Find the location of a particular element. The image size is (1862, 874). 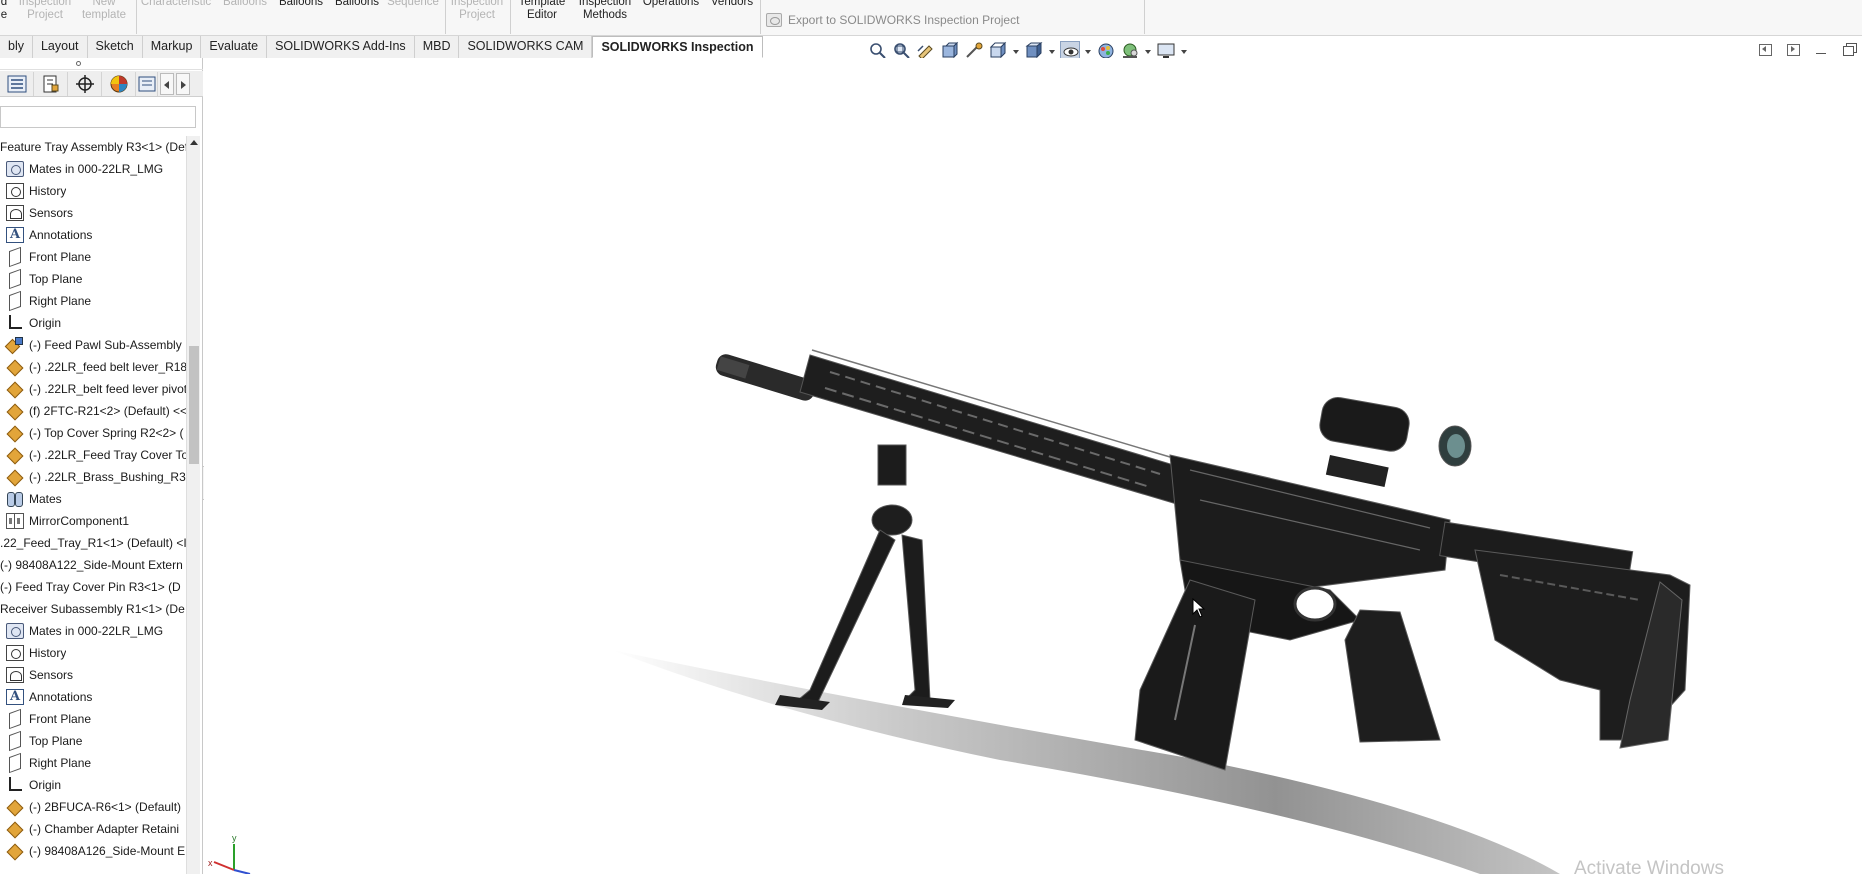

ribbon-button-operations: Operations is located at coordinates (671, 4).